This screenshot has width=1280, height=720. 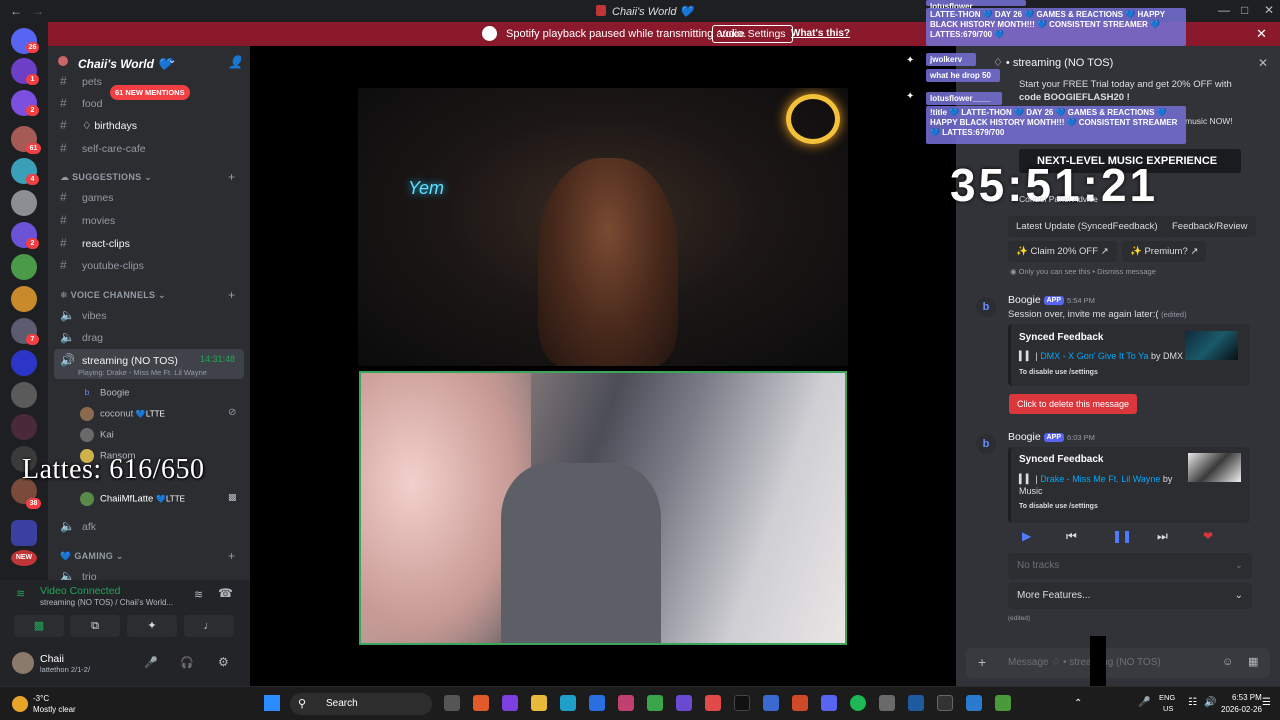 What do you see at coordinates (1087, 226) in the screenshot?
I see `latest-update-button: Latest Update (SyncedFeedback)` at bounding box center [1087, 226].